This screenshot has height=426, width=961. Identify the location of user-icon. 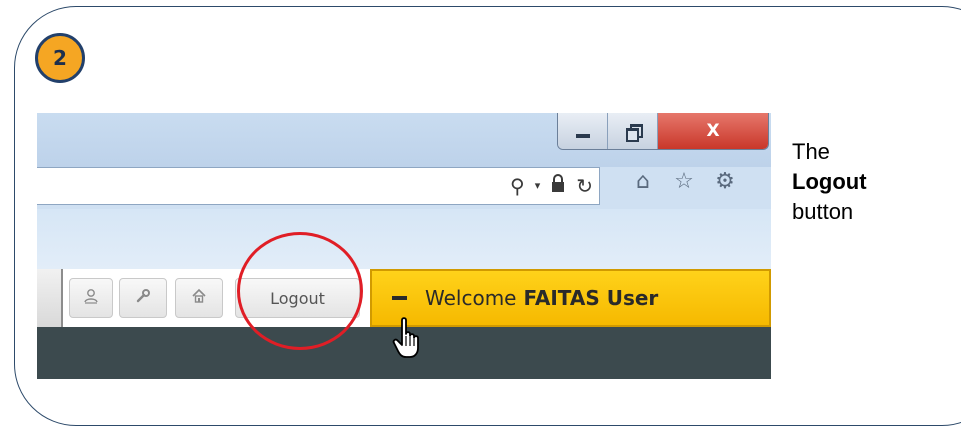
(91, 298).